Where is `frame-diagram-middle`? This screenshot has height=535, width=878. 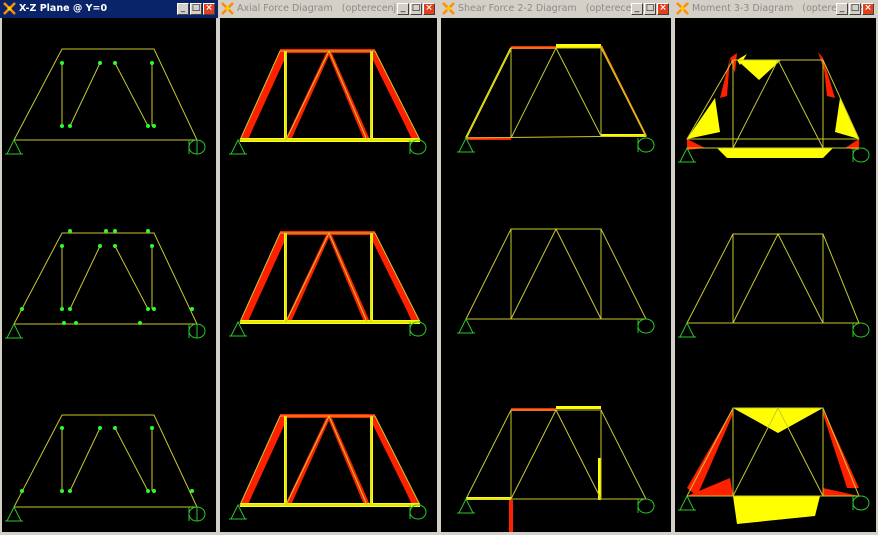
frame-diagram-middle is located at coordinates (105, 277).